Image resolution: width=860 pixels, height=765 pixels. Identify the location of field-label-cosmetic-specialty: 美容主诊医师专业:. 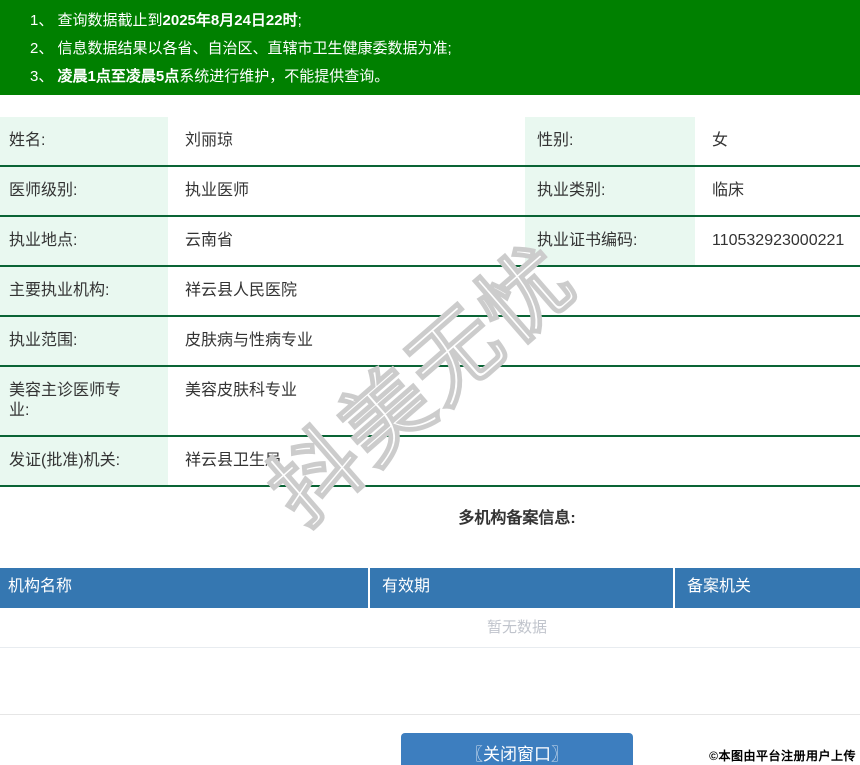
(84, 401).